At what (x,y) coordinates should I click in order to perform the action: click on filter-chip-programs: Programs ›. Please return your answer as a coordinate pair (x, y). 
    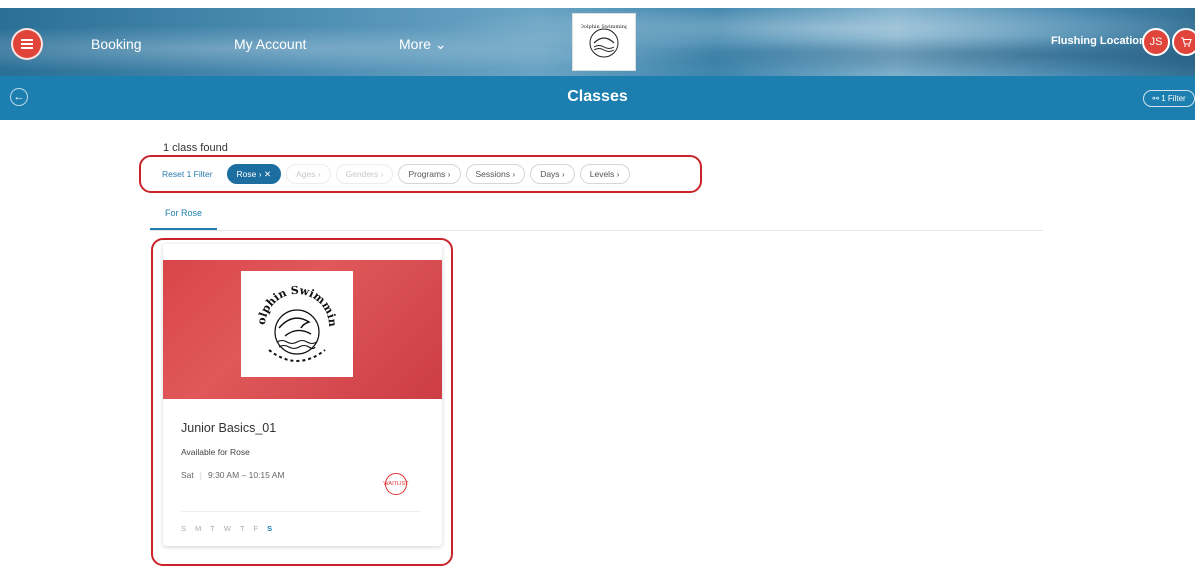
    Looking at the image, I should click on (429, 174).